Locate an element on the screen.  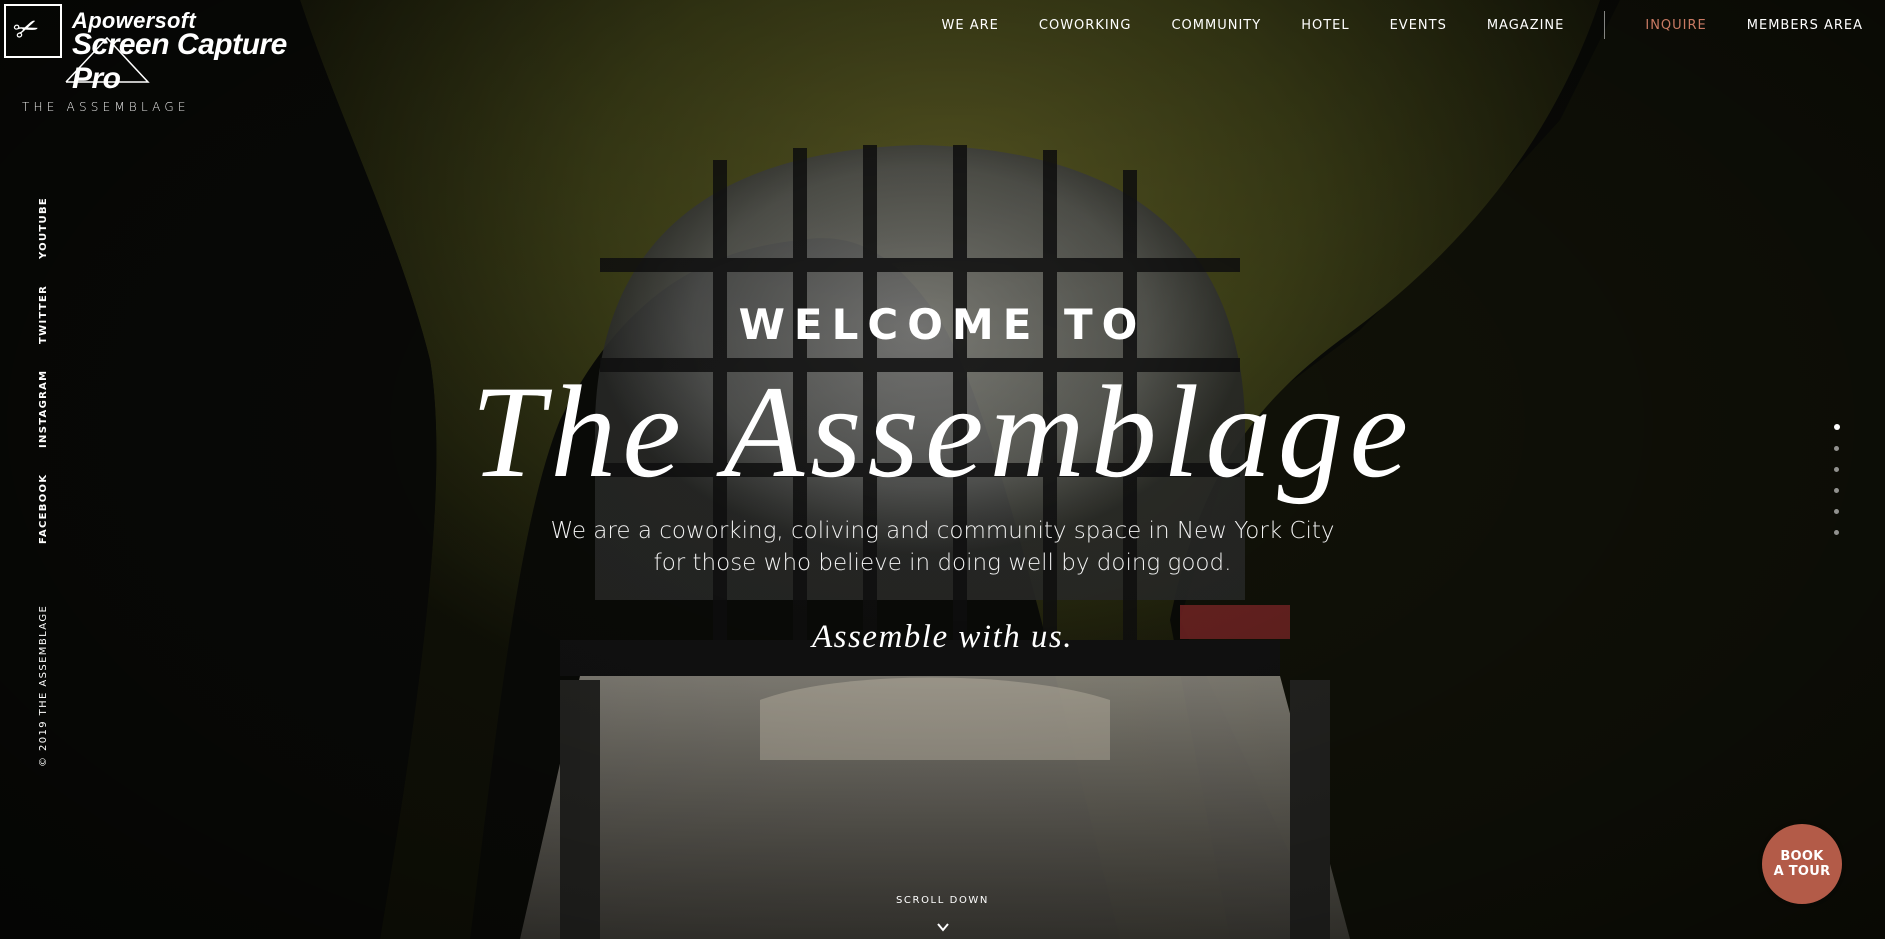
screen-capture-watermark: ✂ Apowersoft Screen Capture Pro is located at coordinates (169, 49).